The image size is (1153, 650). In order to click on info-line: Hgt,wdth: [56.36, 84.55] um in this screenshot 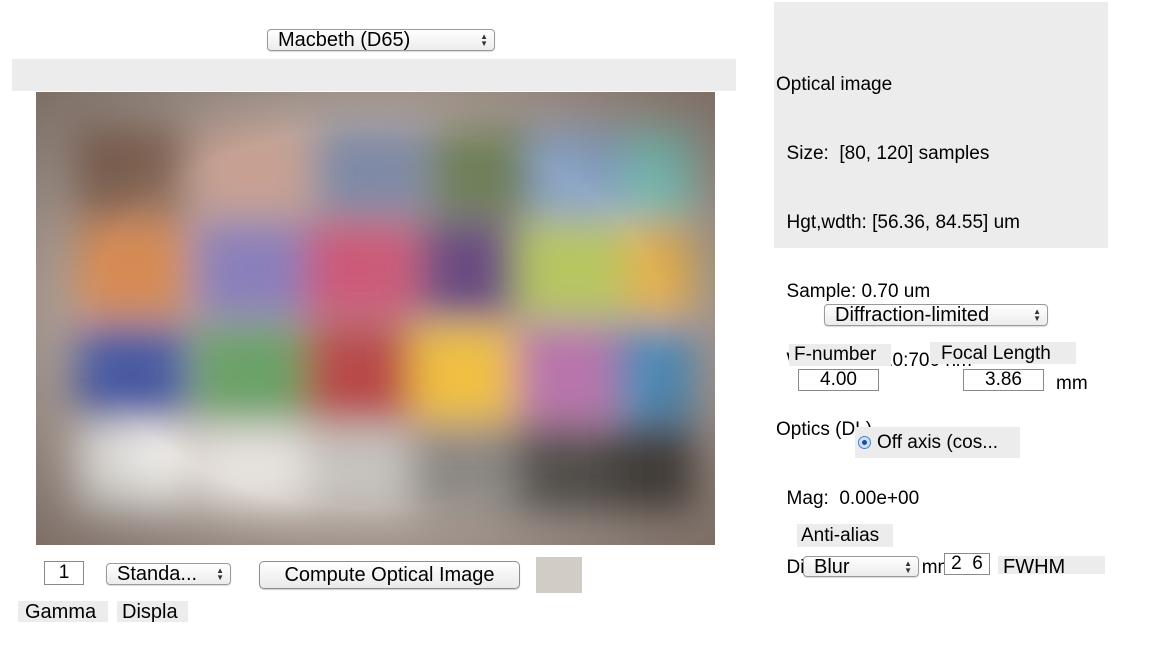, I will do `click(898, 222)`.